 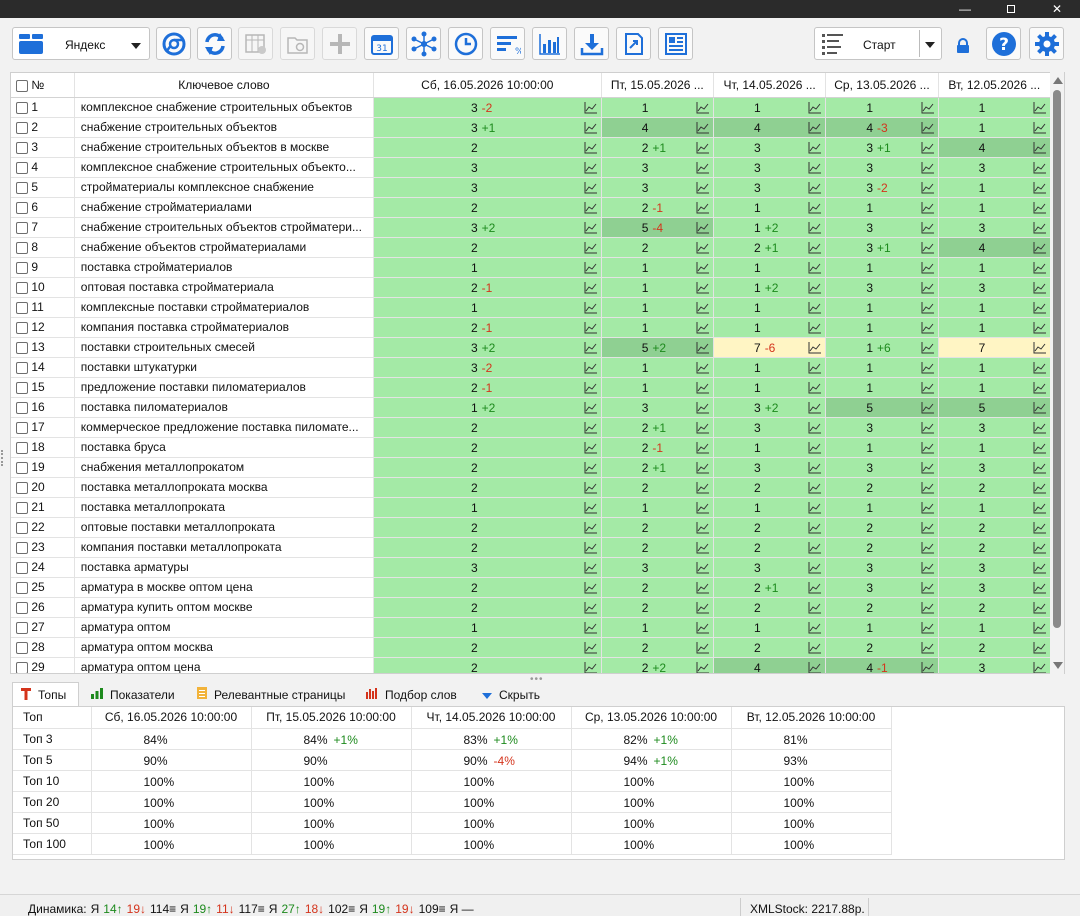 What do you see at coordinates (1057, 9) in the screenshot?
I see `close-icon: ✕` at bounding box center [1057, 9].